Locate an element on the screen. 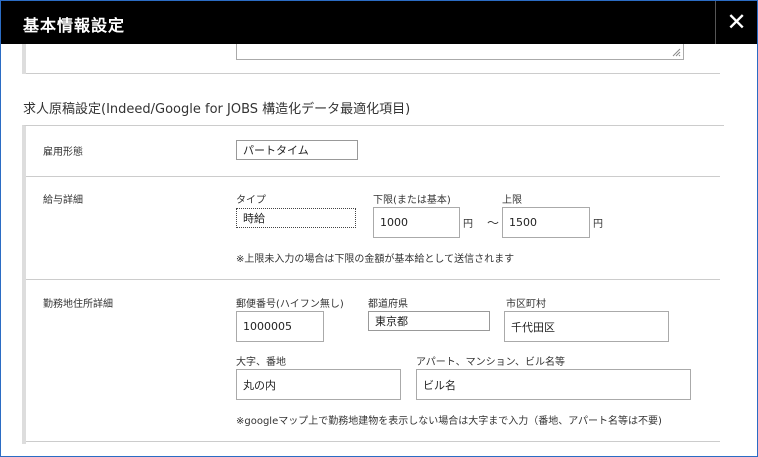 This screenshot has width=758, height=457. close-icon: ✕ is located at coordinates (736, 22).